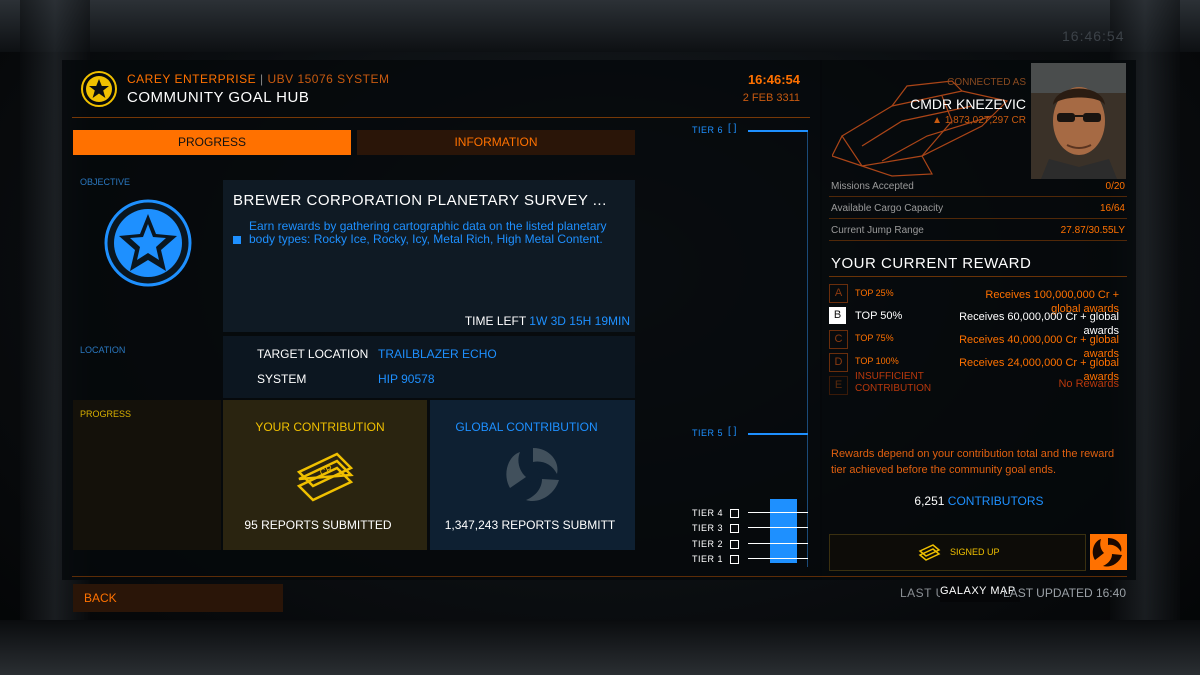 The width and height of the screenshot is (1200, 675). Describe the element at coordinates (1115, 186) in the screenshot. I see `stat-missions-value: 0/20` at that location.